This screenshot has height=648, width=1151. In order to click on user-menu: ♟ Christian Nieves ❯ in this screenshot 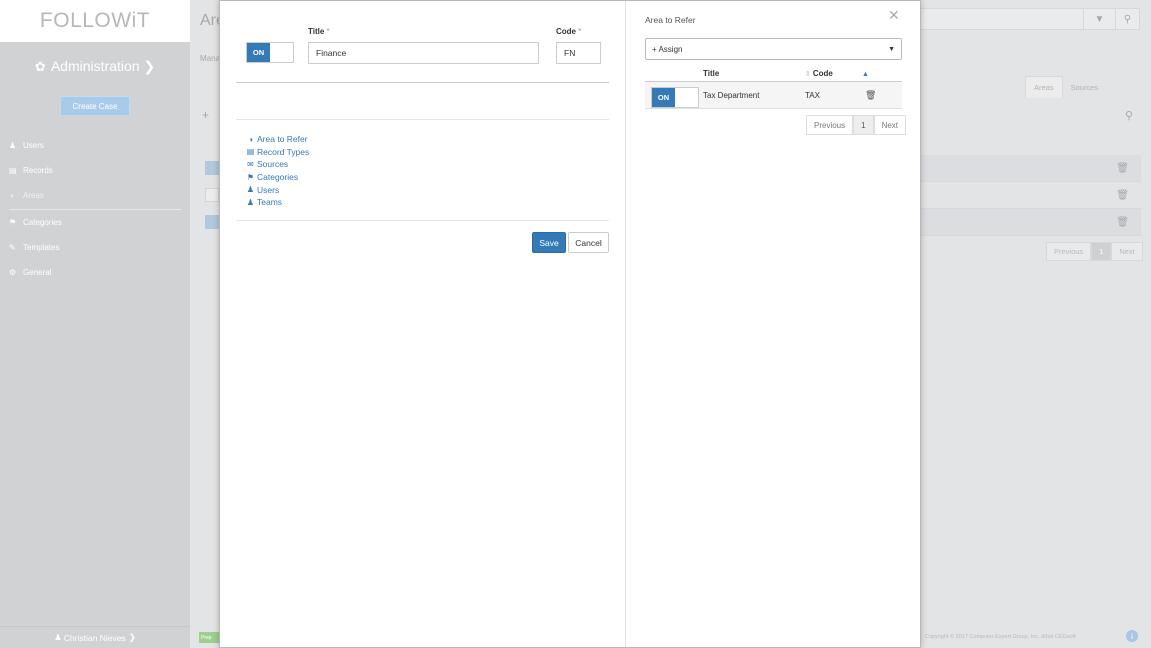, I will do `click(95, 637)`.